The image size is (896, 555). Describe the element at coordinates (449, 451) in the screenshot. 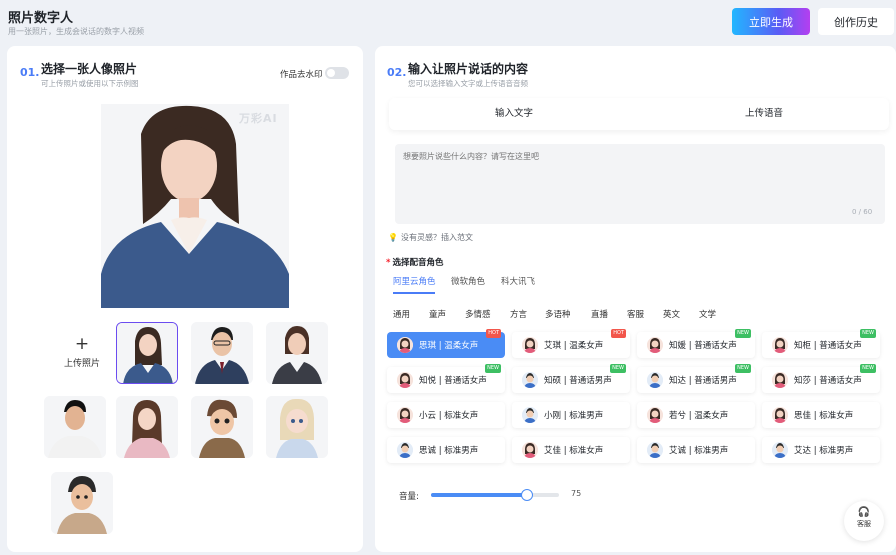

I see `voice-option-label: 思诚 | 标准男声` at that location.